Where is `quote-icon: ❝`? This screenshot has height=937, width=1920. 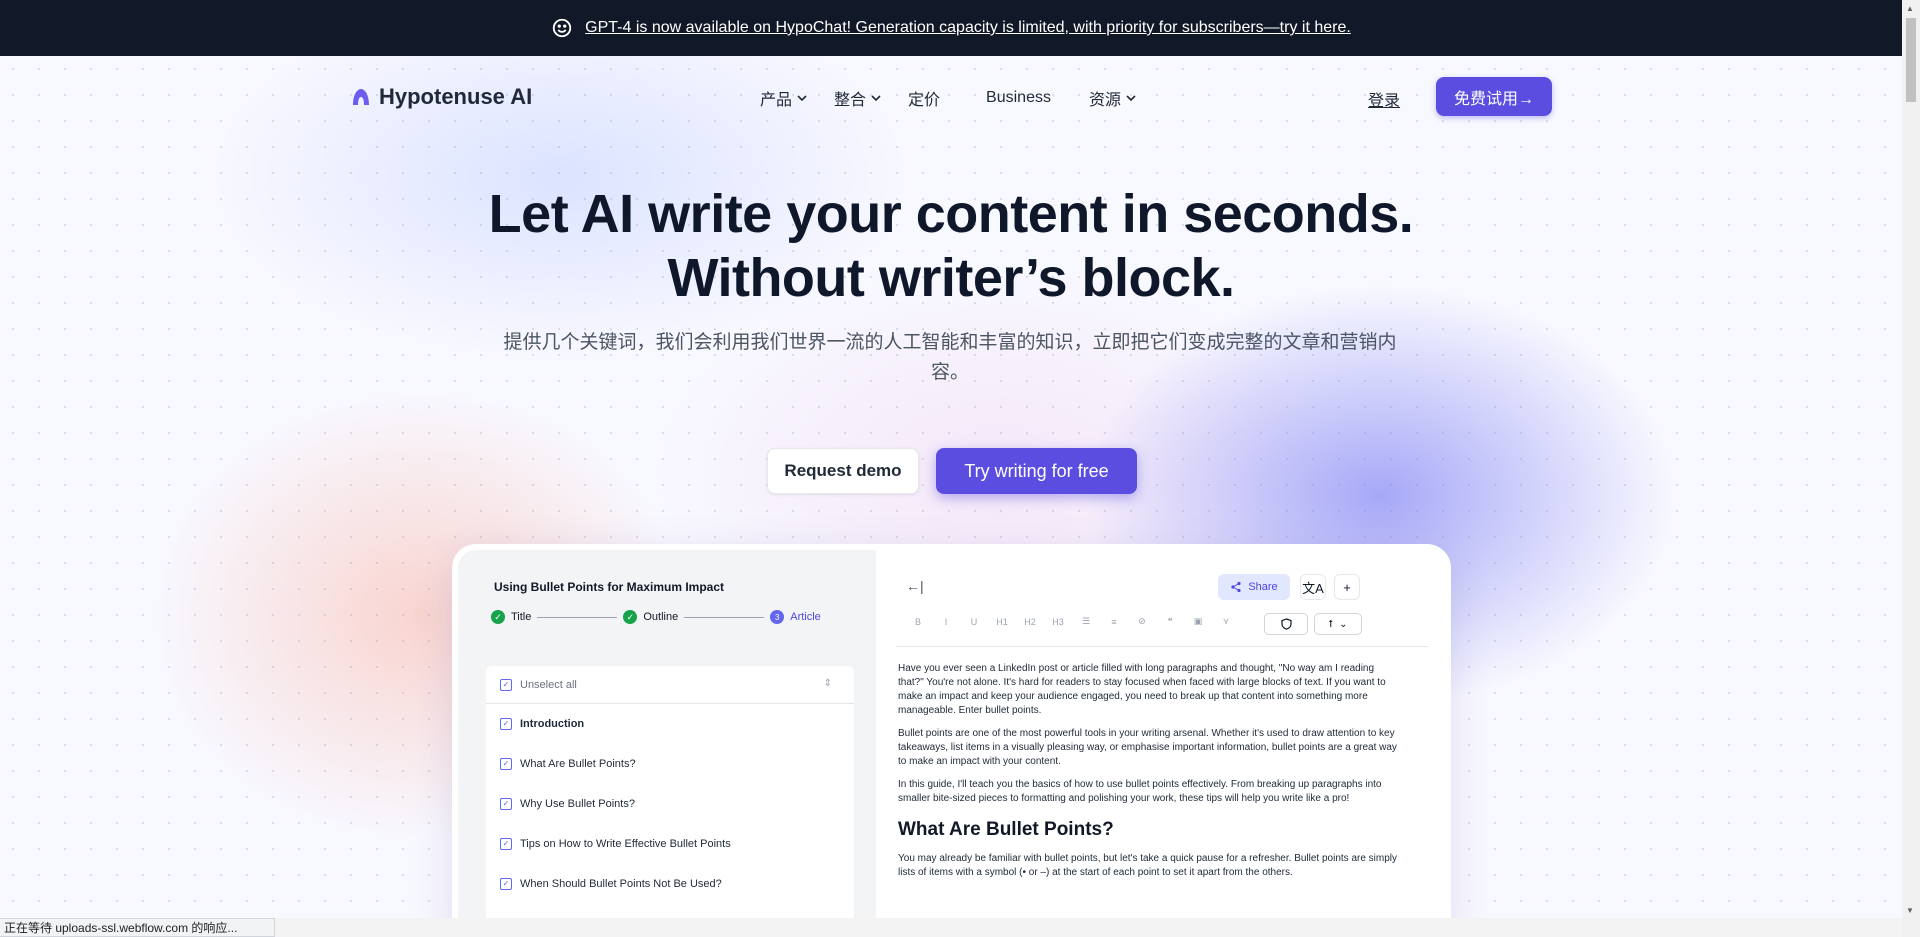
quote-icon: ❝ is located at coordinates (1170, 621).